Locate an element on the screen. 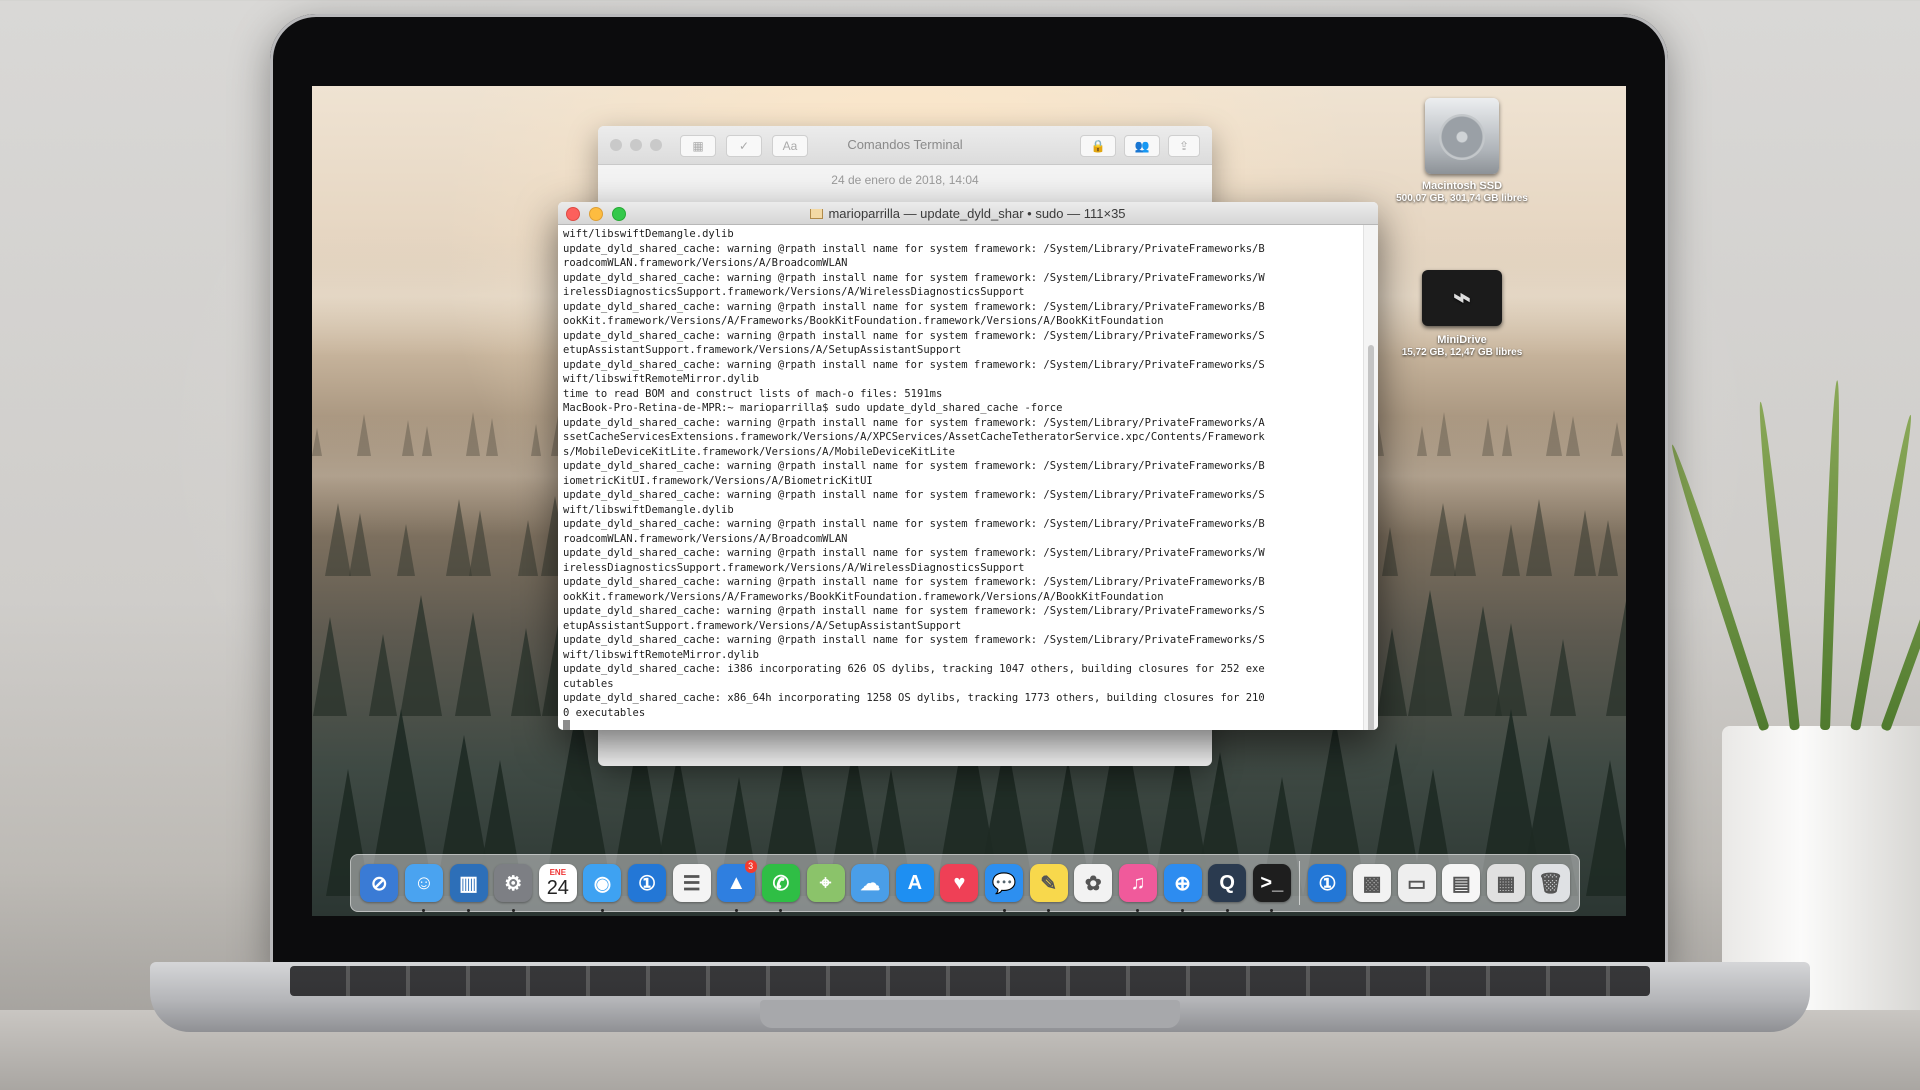 The image size is (1920, 1090). reminders-icon: ☰ is located at coordinates (691, 883).